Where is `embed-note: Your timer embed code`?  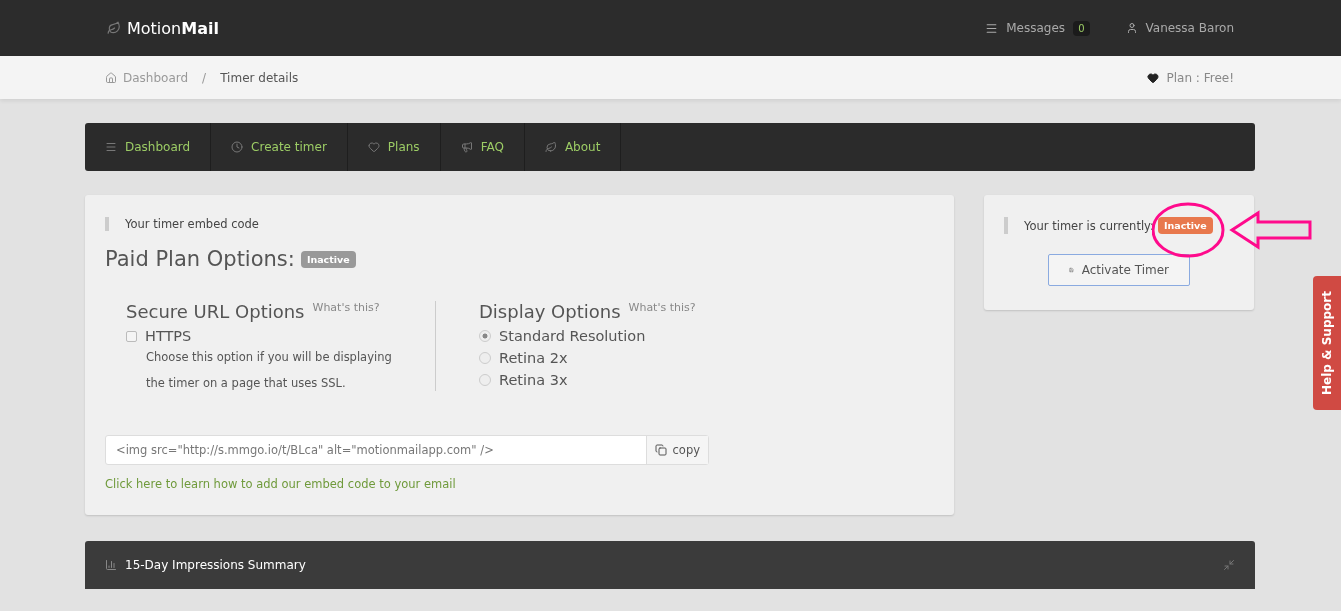
embed-note: Your timer embed code is located at coordinates (519, 224).